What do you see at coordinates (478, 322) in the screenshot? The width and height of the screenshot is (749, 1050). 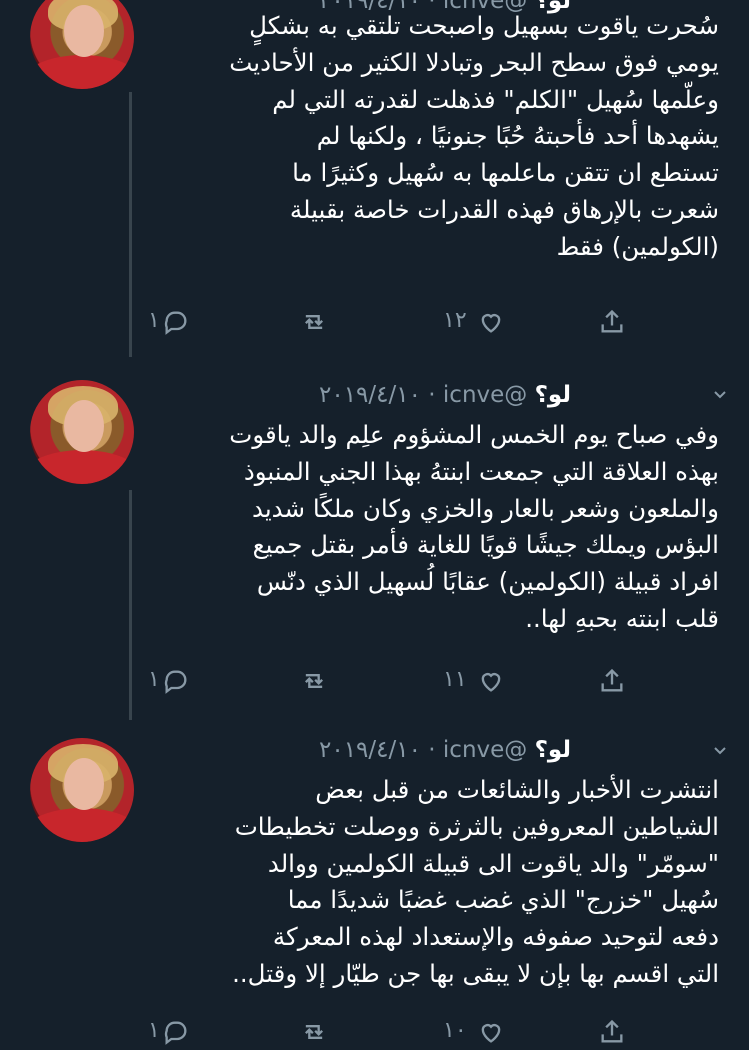 I see `like-button: ١٢` at bounding box center [478, 322].